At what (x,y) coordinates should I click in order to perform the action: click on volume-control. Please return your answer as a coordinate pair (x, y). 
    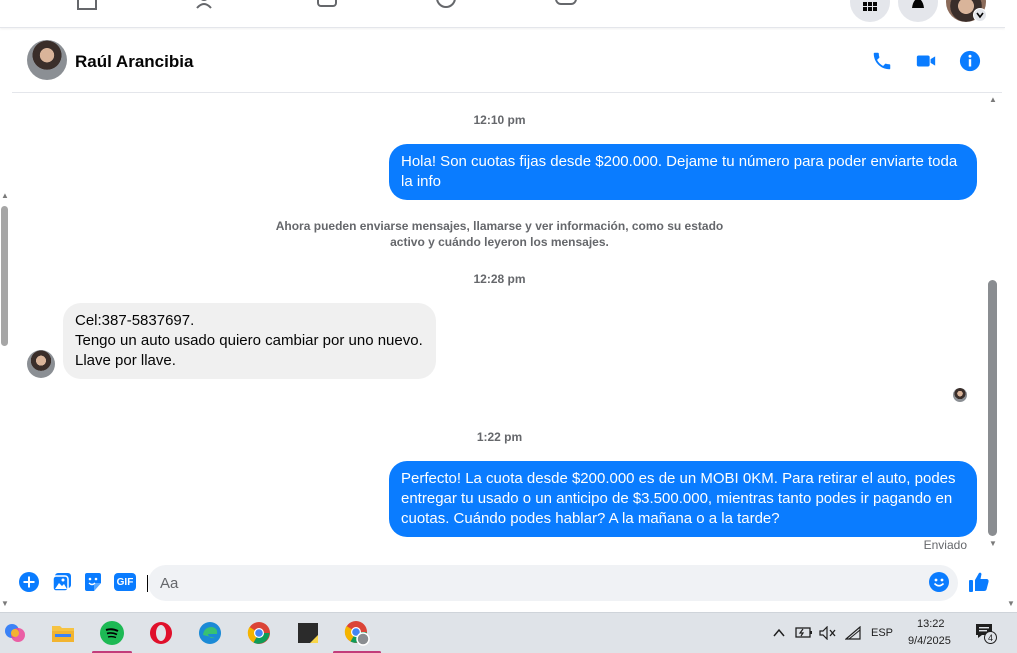
    Looking at the image, I should click on (828, 635).